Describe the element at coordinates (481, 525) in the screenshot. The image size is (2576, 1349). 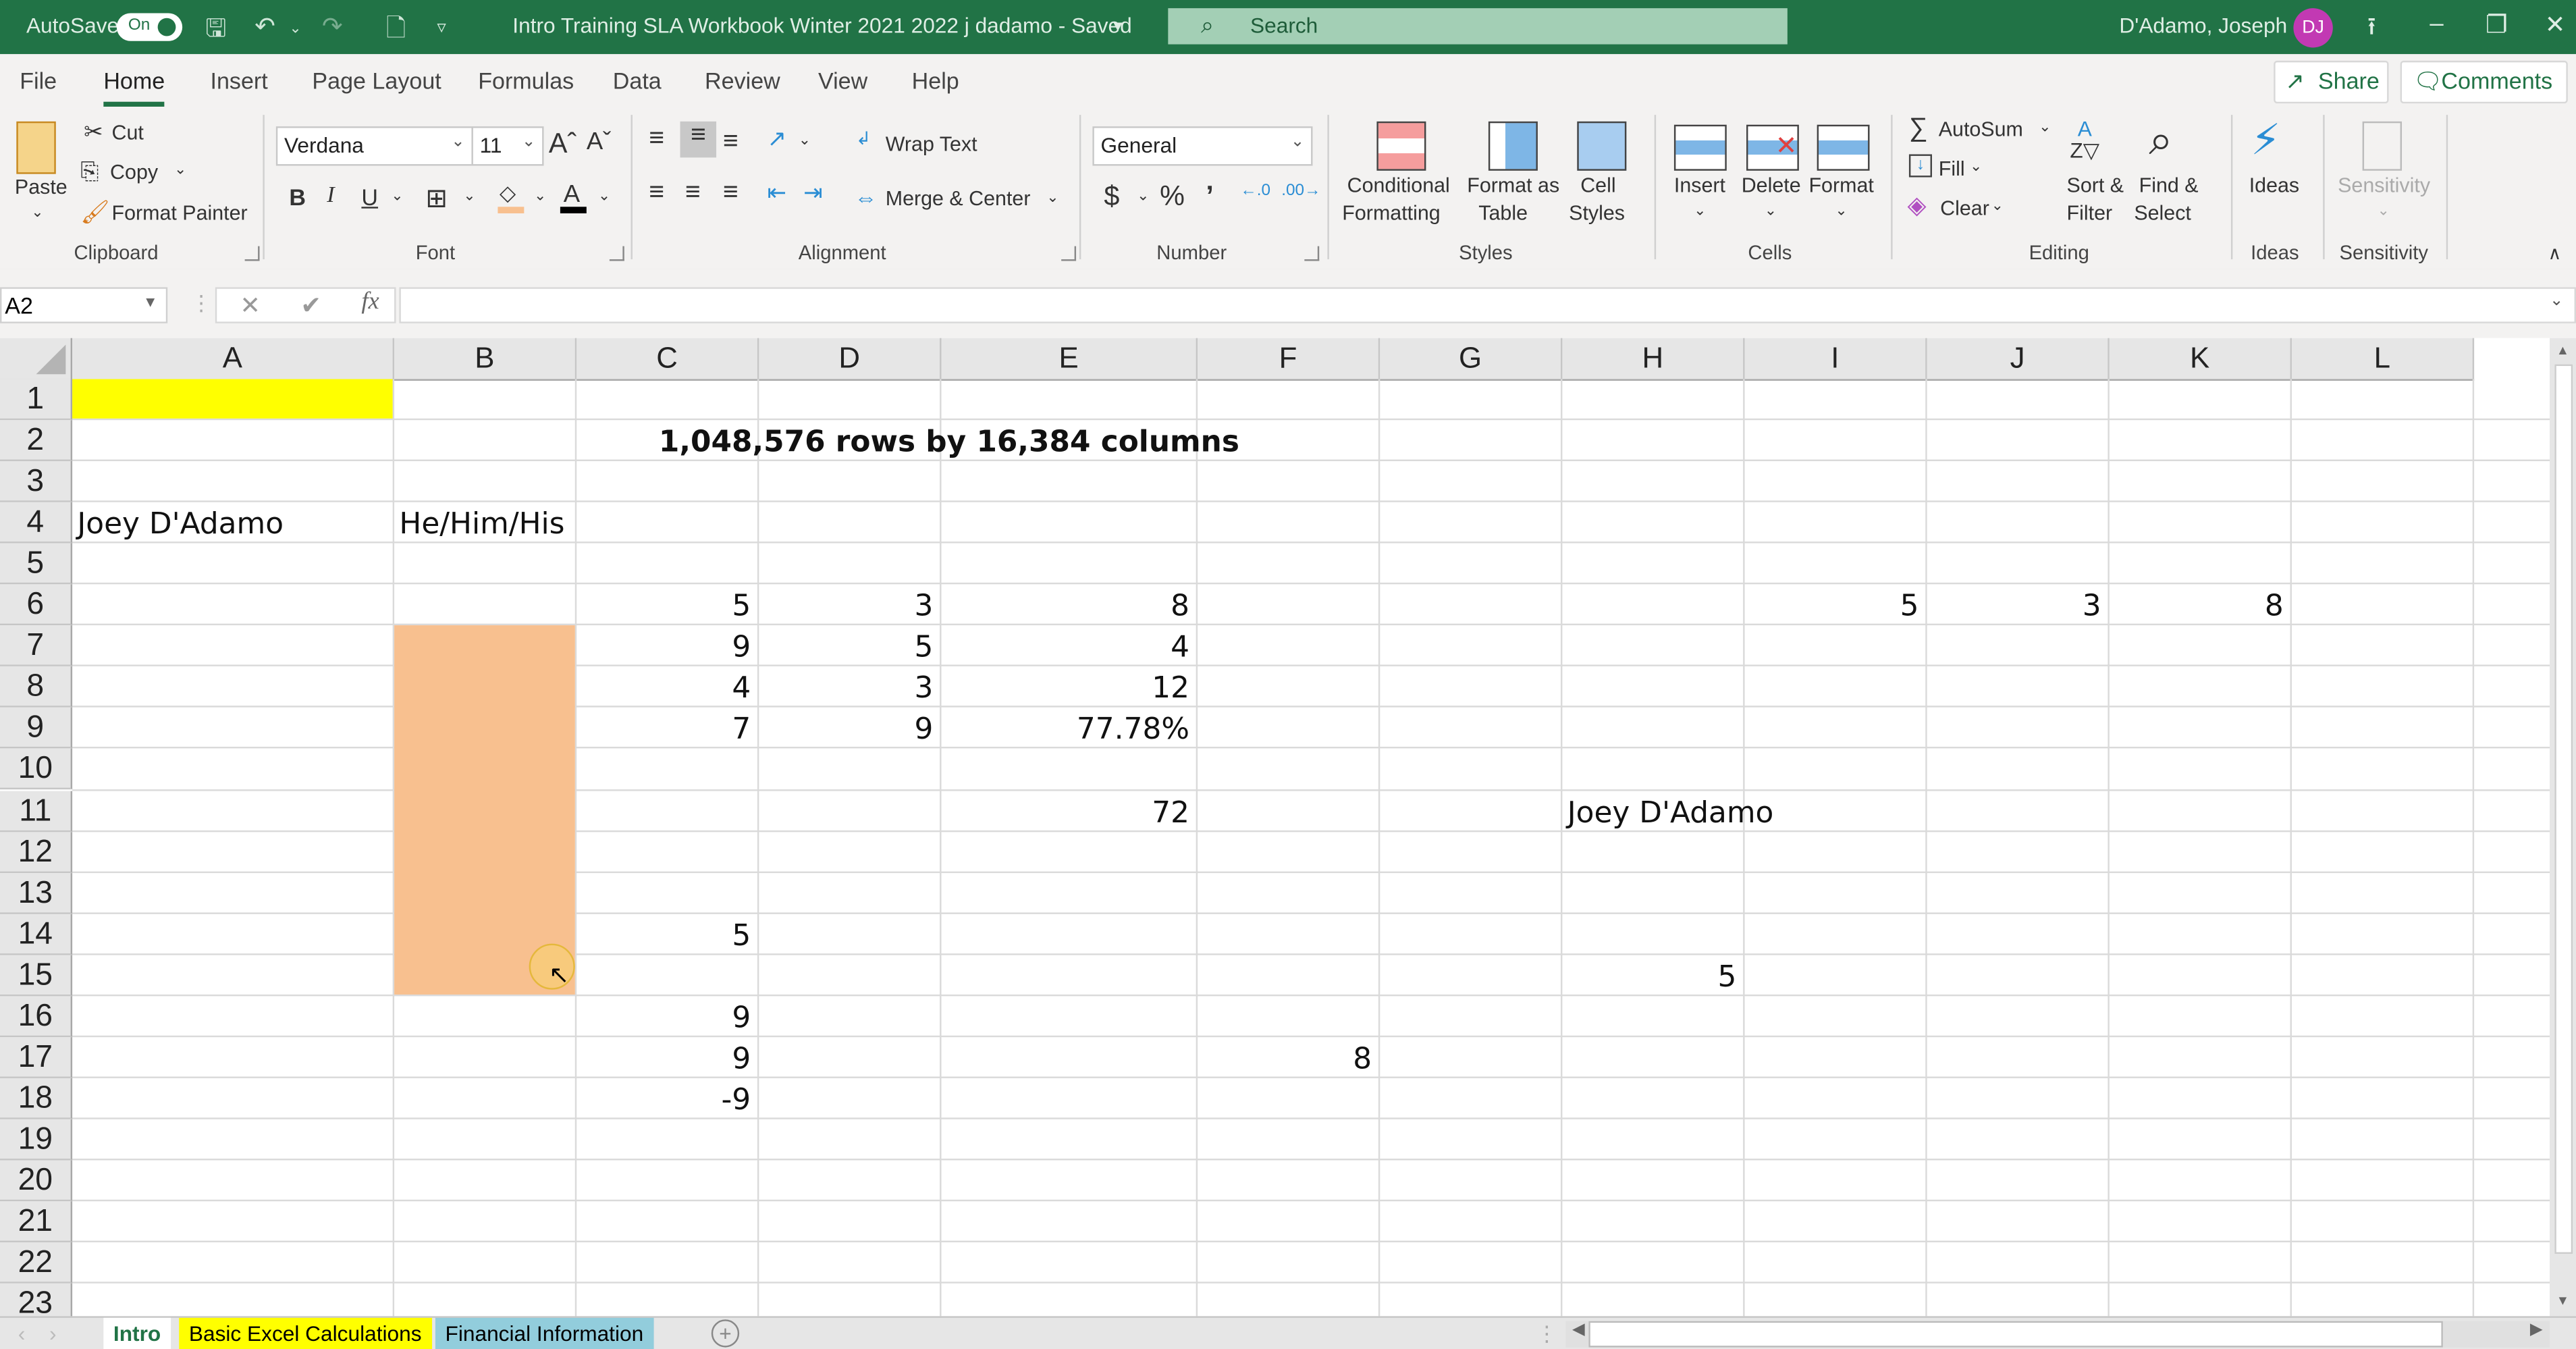
I see `cell-b4: He/Him/His` at that location.